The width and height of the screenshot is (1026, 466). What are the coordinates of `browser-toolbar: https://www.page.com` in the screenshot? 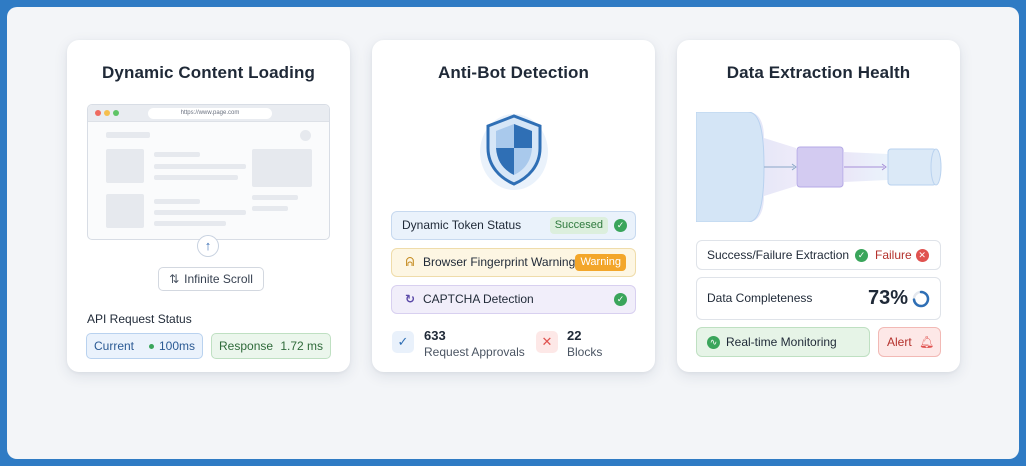 It's located at (208, 113).